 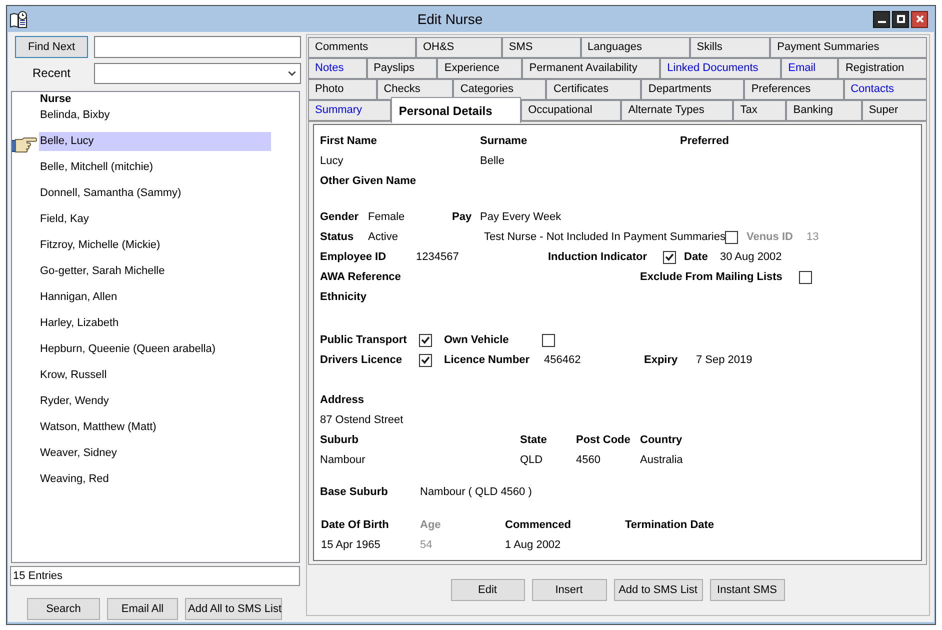 What do you see at coordinates (900, 19) in the screenshot?
I see `maximize-button` at bounding box center [900, 19].